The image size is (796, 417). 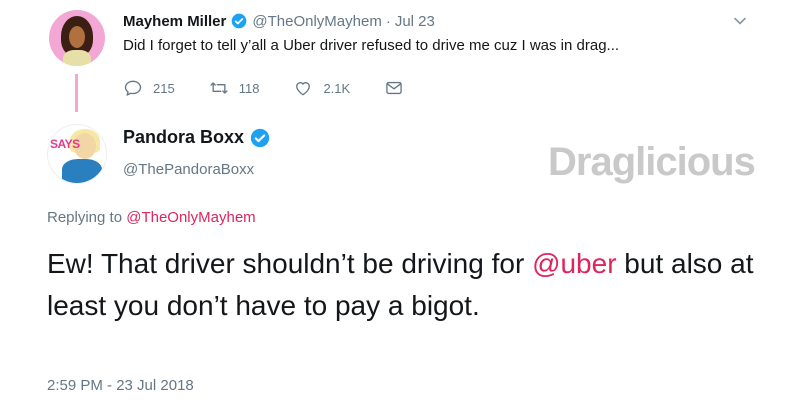 I want to click on watermark-logo: Draglicious, so click(x=652, y=162).